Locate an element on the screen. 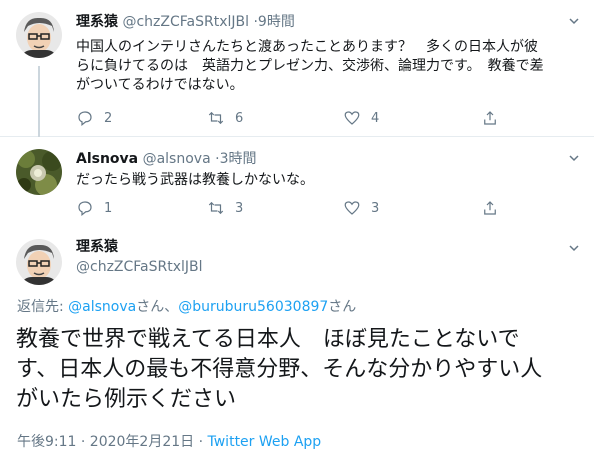 The image size is (594, 467). user-handle: @alsnova is located at coordinates (177, 159).